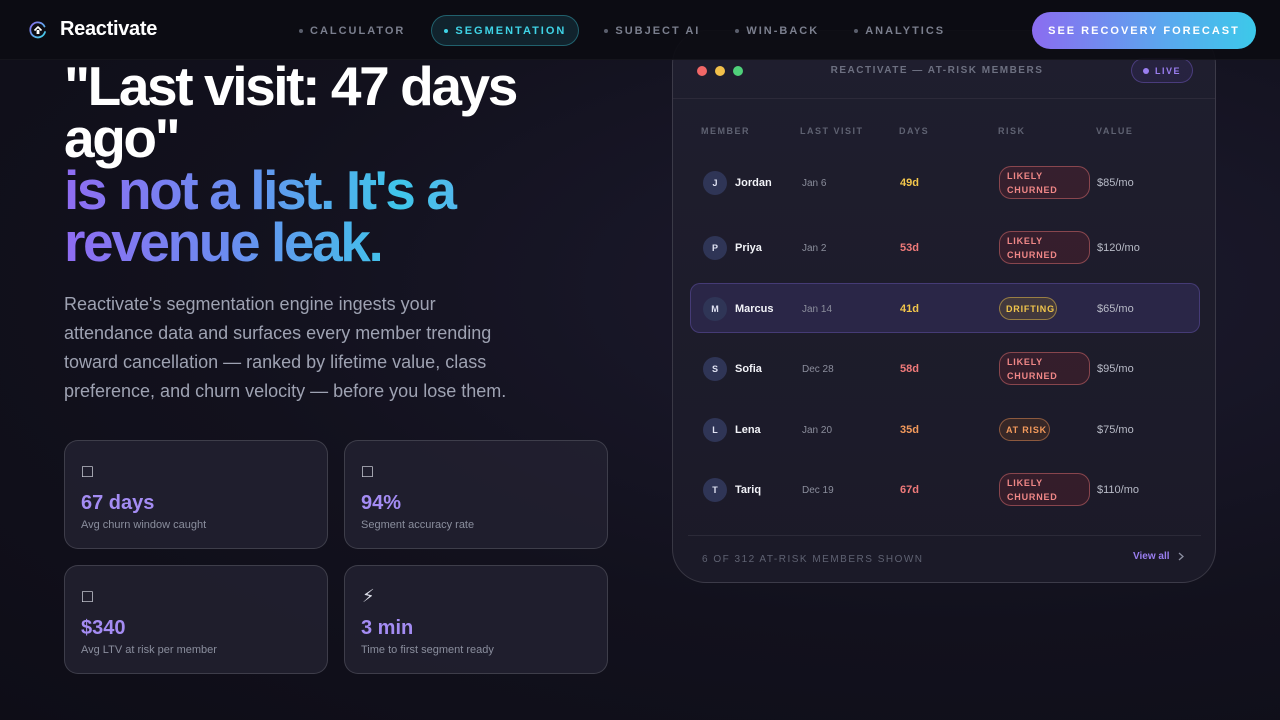  I want to click on stat-value: 94%, so click(381, 503).